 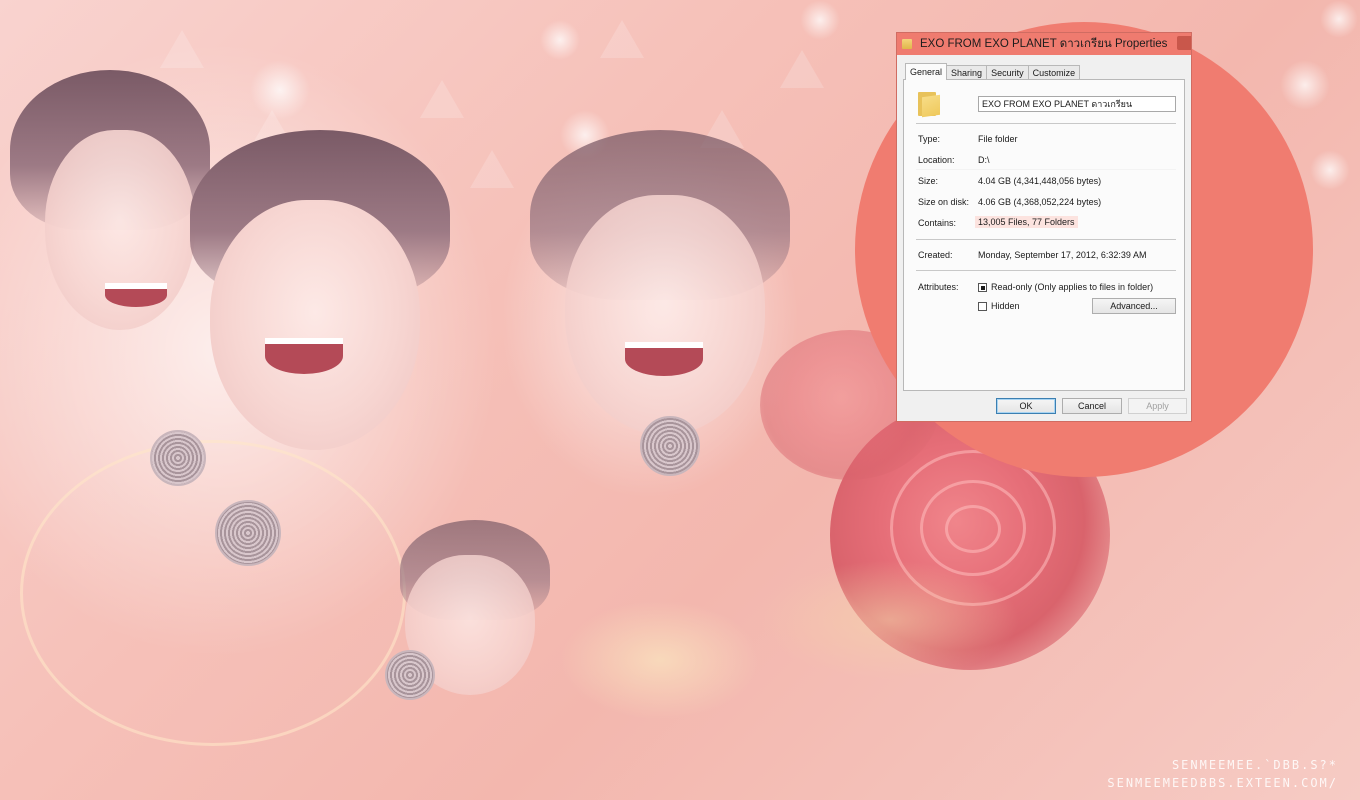 I want to click on contains-highlight: 13,005 Files, 77 Folders, so click(x=1026, y=222).